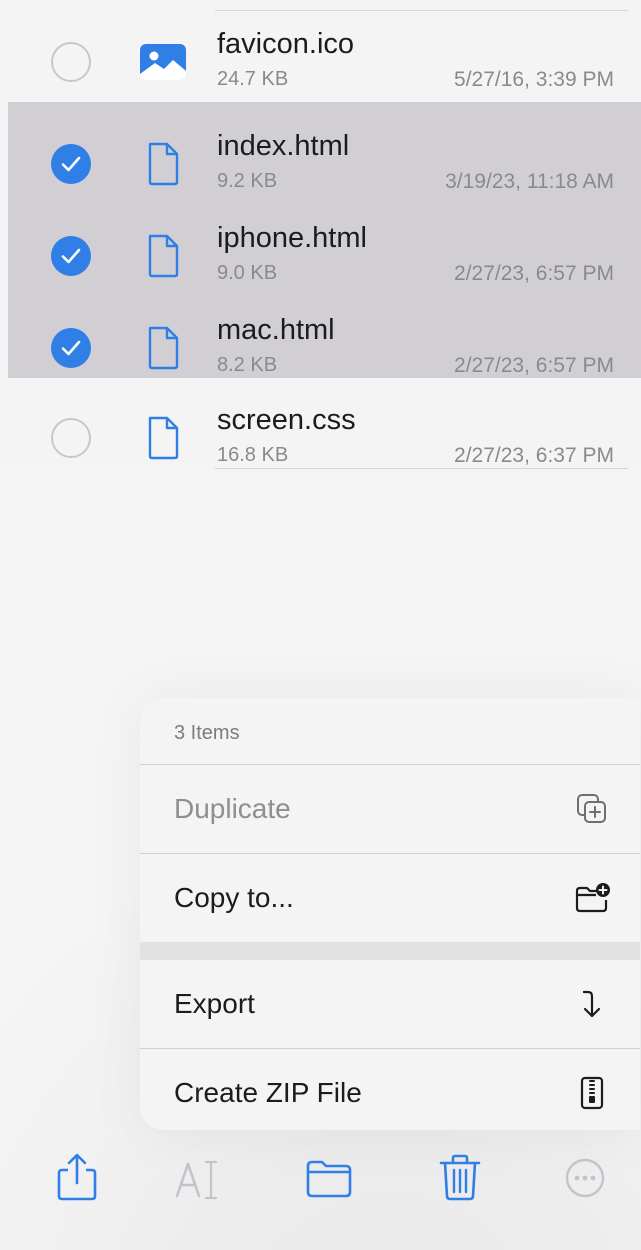  What do you see at coordinates (196, 1180) in the screenshot?
I see `rename-icon` at bounding box center [196, 1180].